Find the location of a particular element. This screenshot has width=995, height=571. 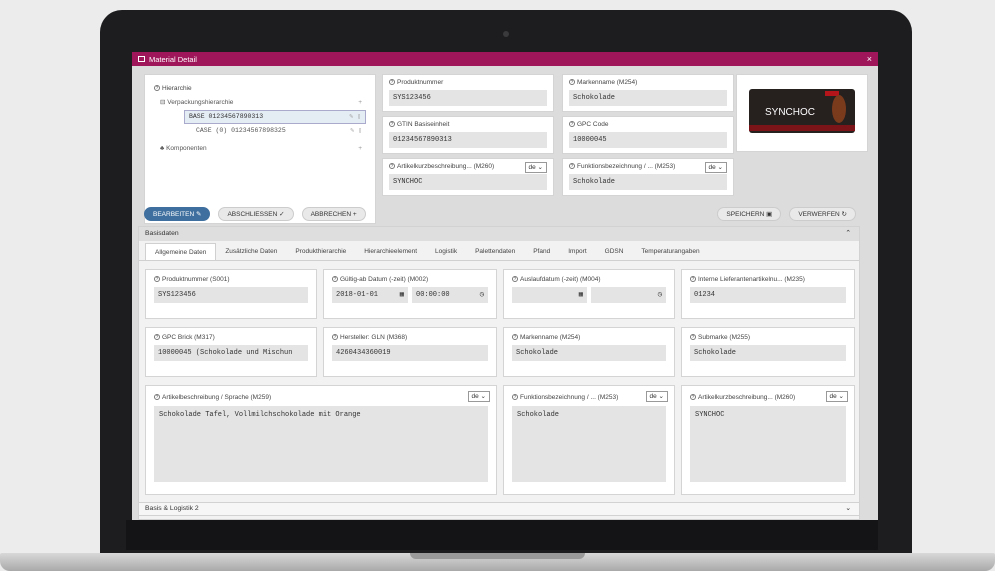

tab-hierarchieelement: Hierarchieelement is located at coordinates (390, 251).